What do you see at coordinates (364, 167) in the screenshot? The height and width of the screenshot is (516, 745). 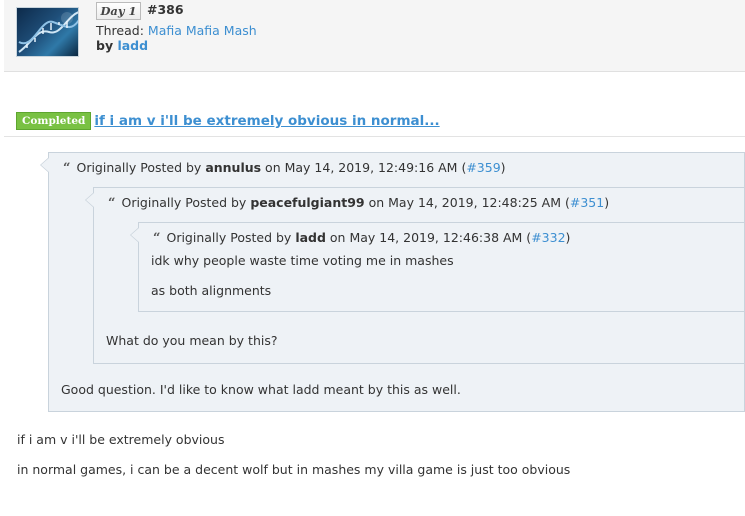 I see `quote-date: on May 14, 2019, 12:49:16 AM (` at bounding box center [364, 167].